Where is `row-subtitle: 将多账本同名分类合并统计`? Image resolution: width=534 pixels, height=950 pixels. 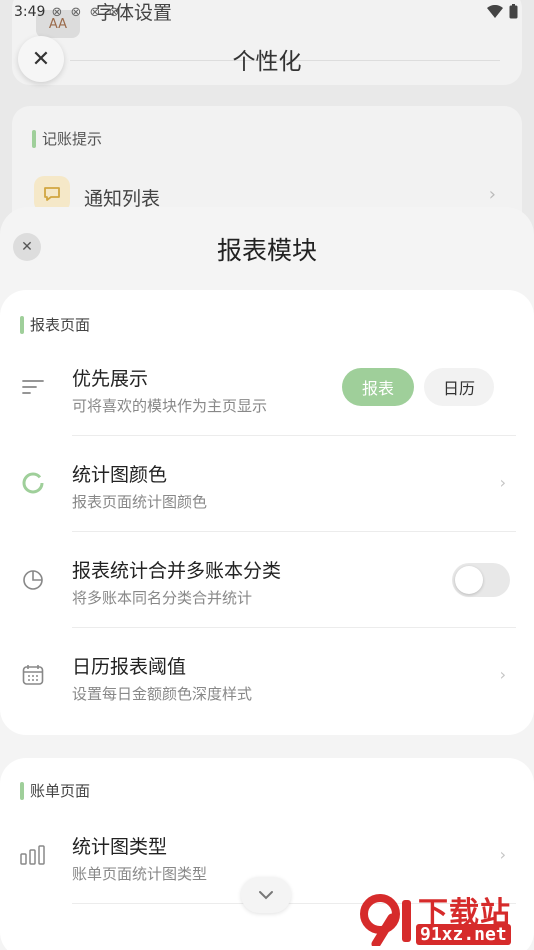
row-subtitle: 将多账本同名分类合并统计 is located at coordinates (162, 598).